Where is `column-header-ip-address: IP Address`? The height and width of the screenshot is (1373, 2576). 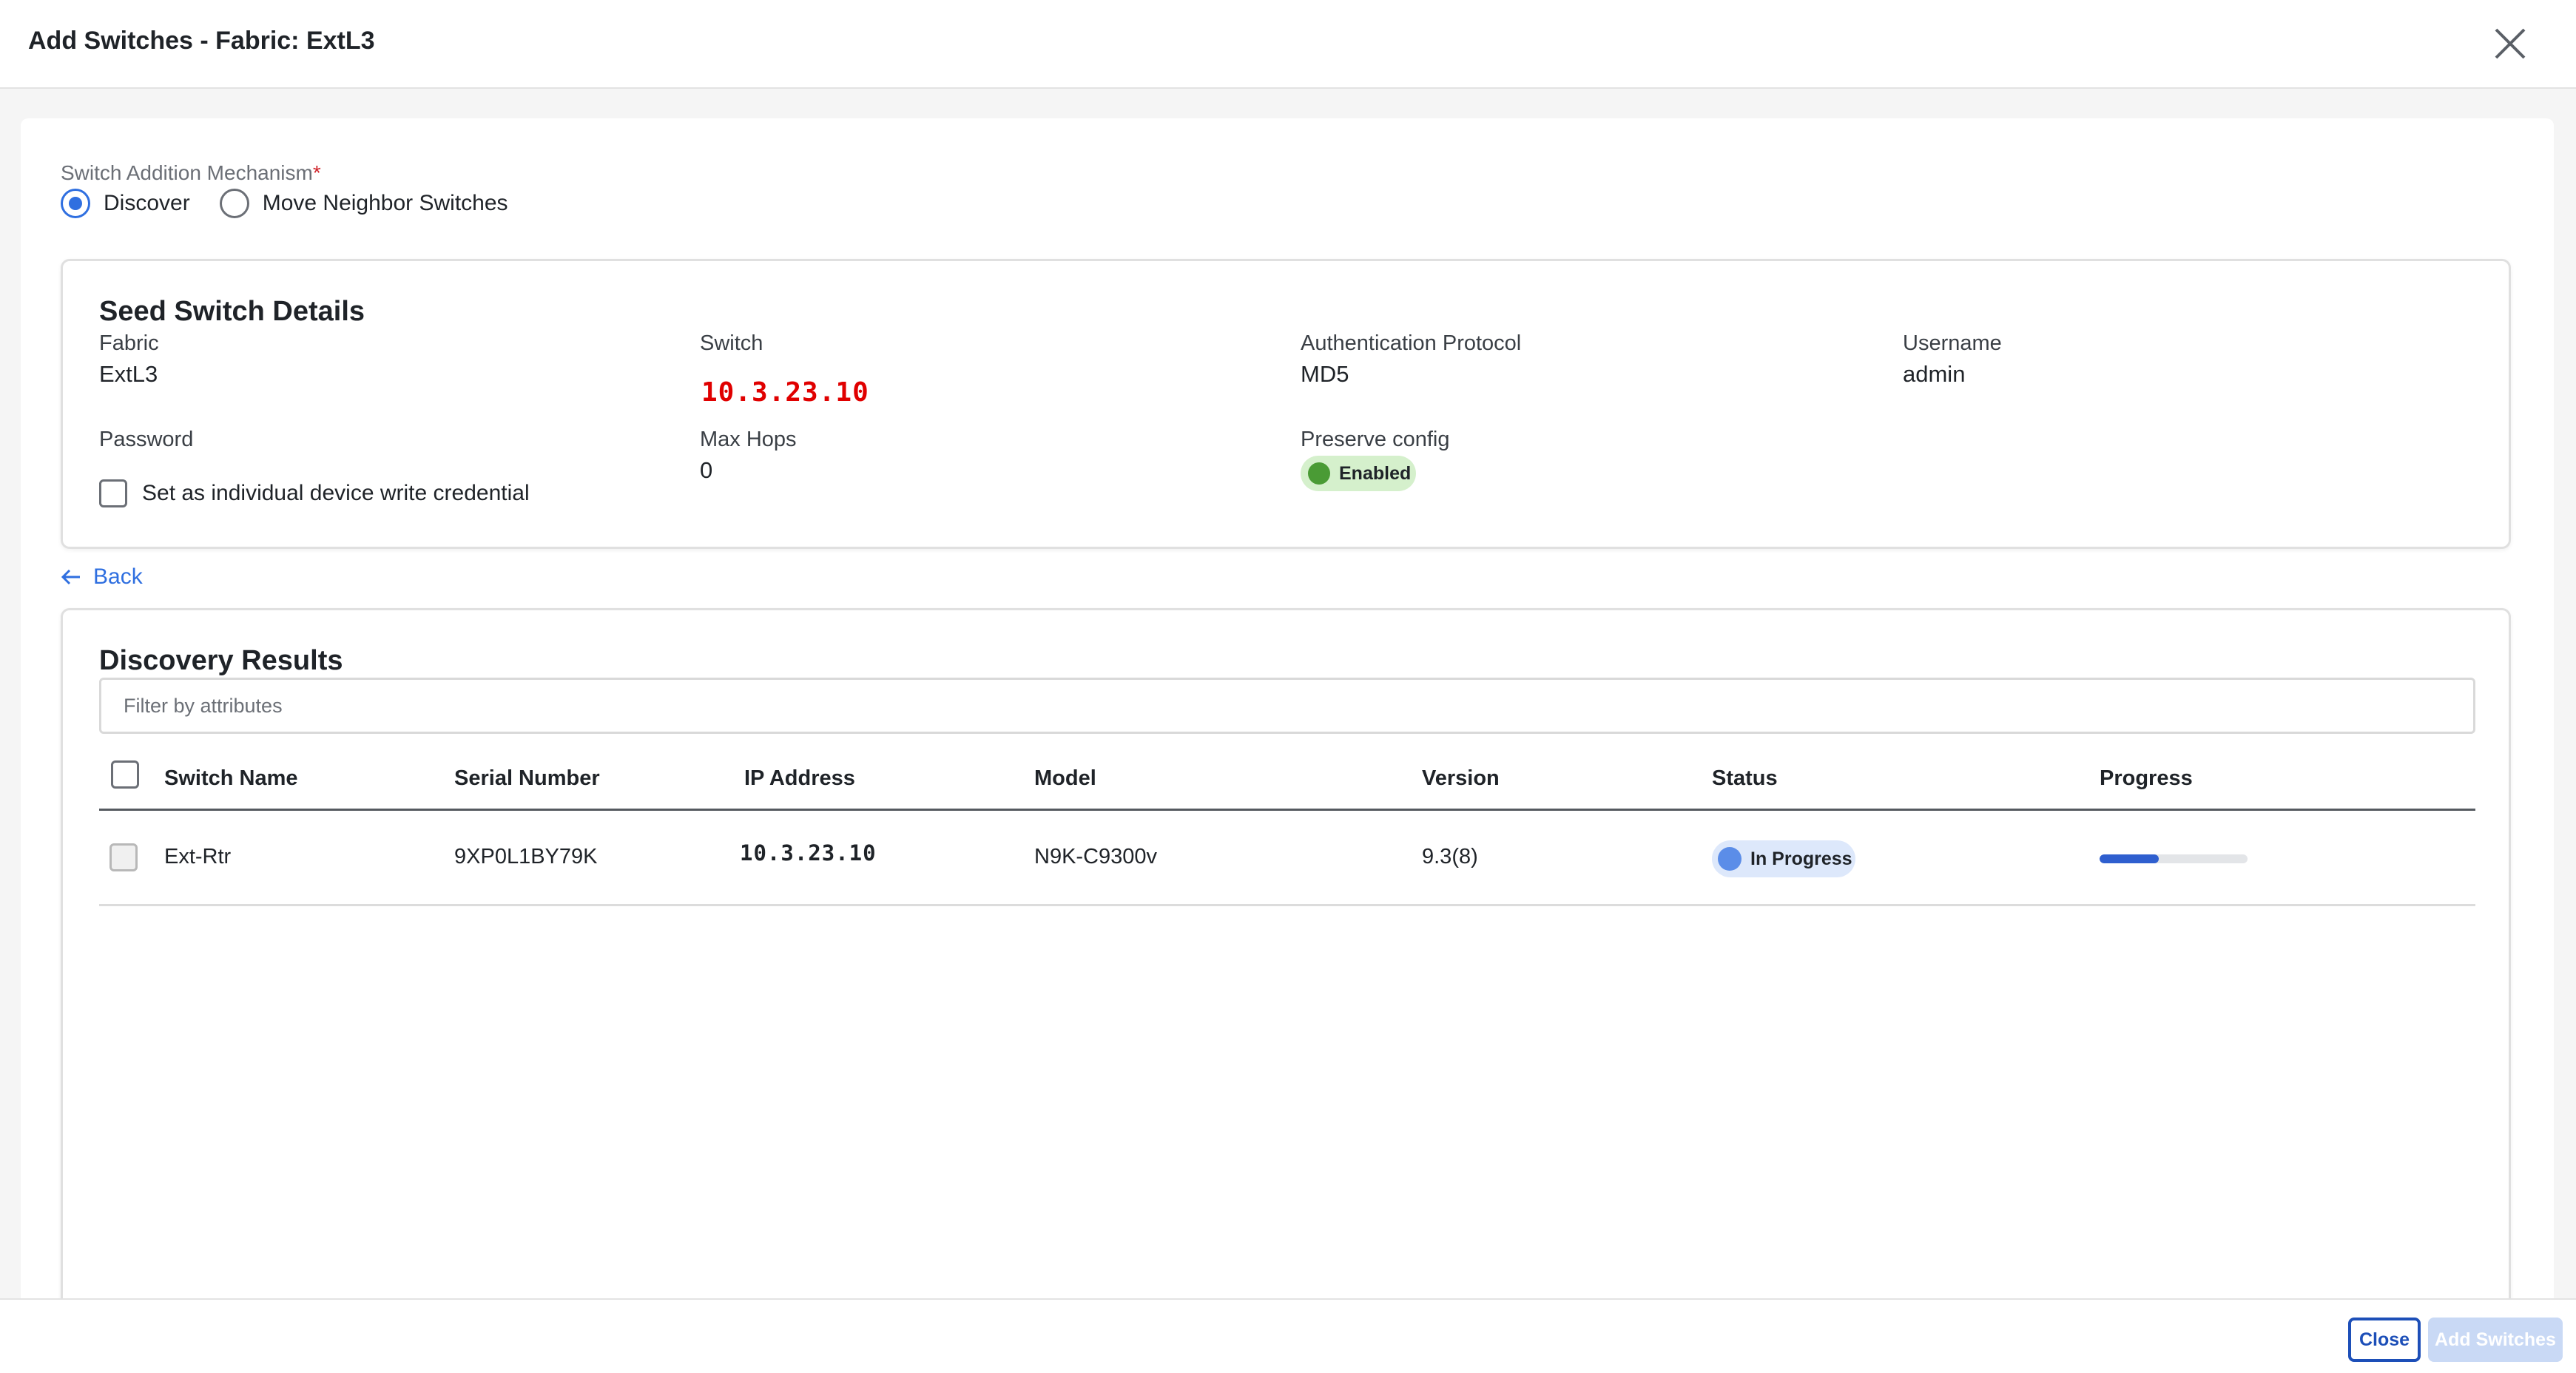
column-header-ip-address: IP Address is located at coordinates (799, 778).